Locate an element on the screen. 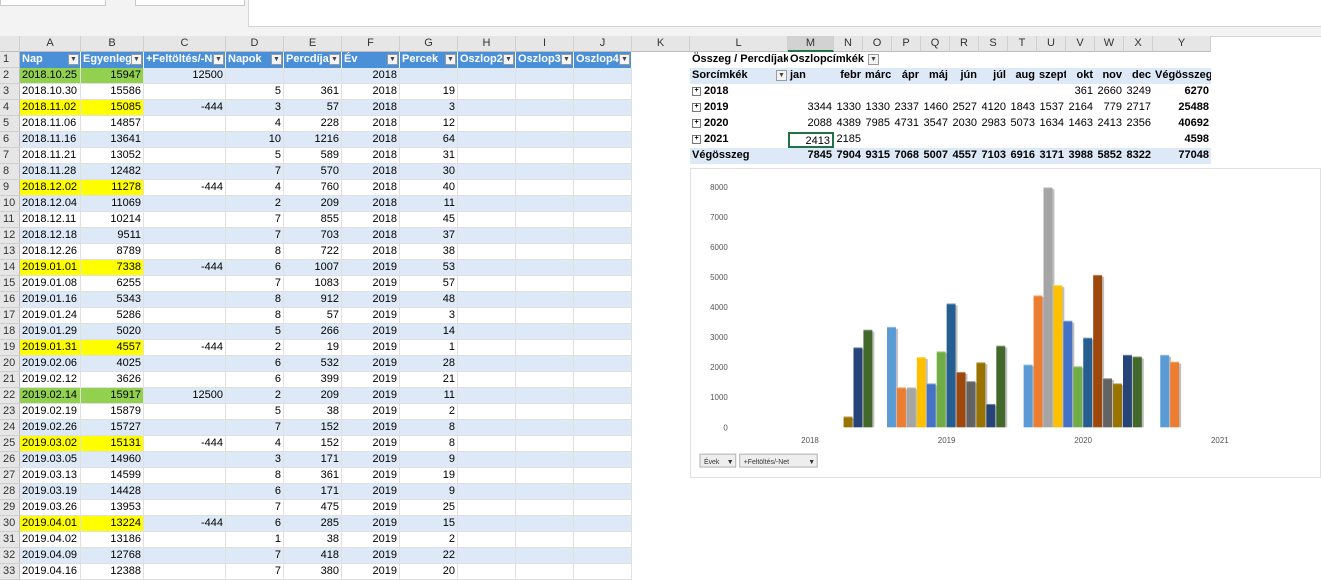 The image size is (1321, 580). table-cell: 1083 is located at coordinates (313, 284).